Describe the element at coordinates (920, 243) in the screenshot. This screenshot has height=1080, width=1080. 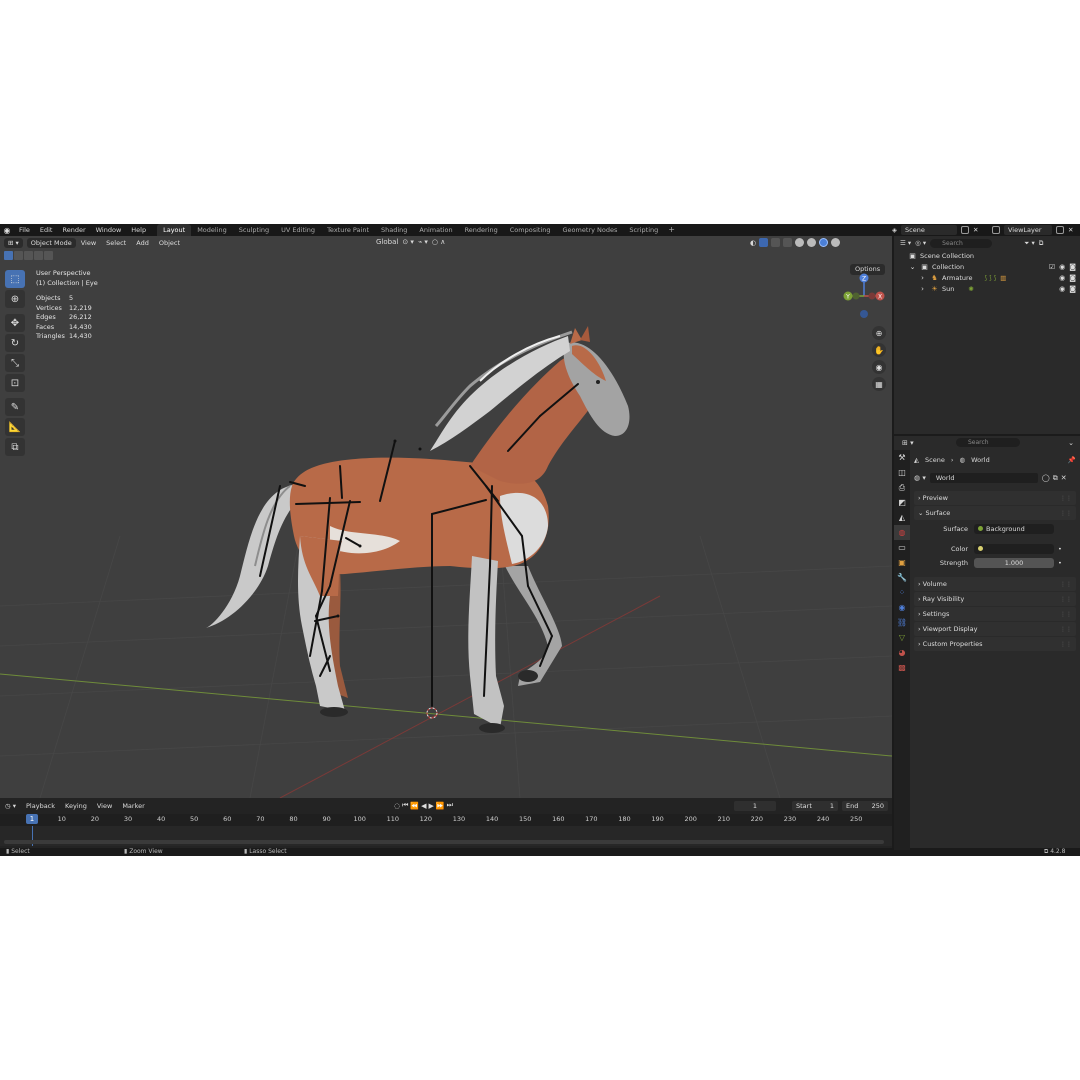
I see `display-mode-icon: ◎ ▾` at that location.